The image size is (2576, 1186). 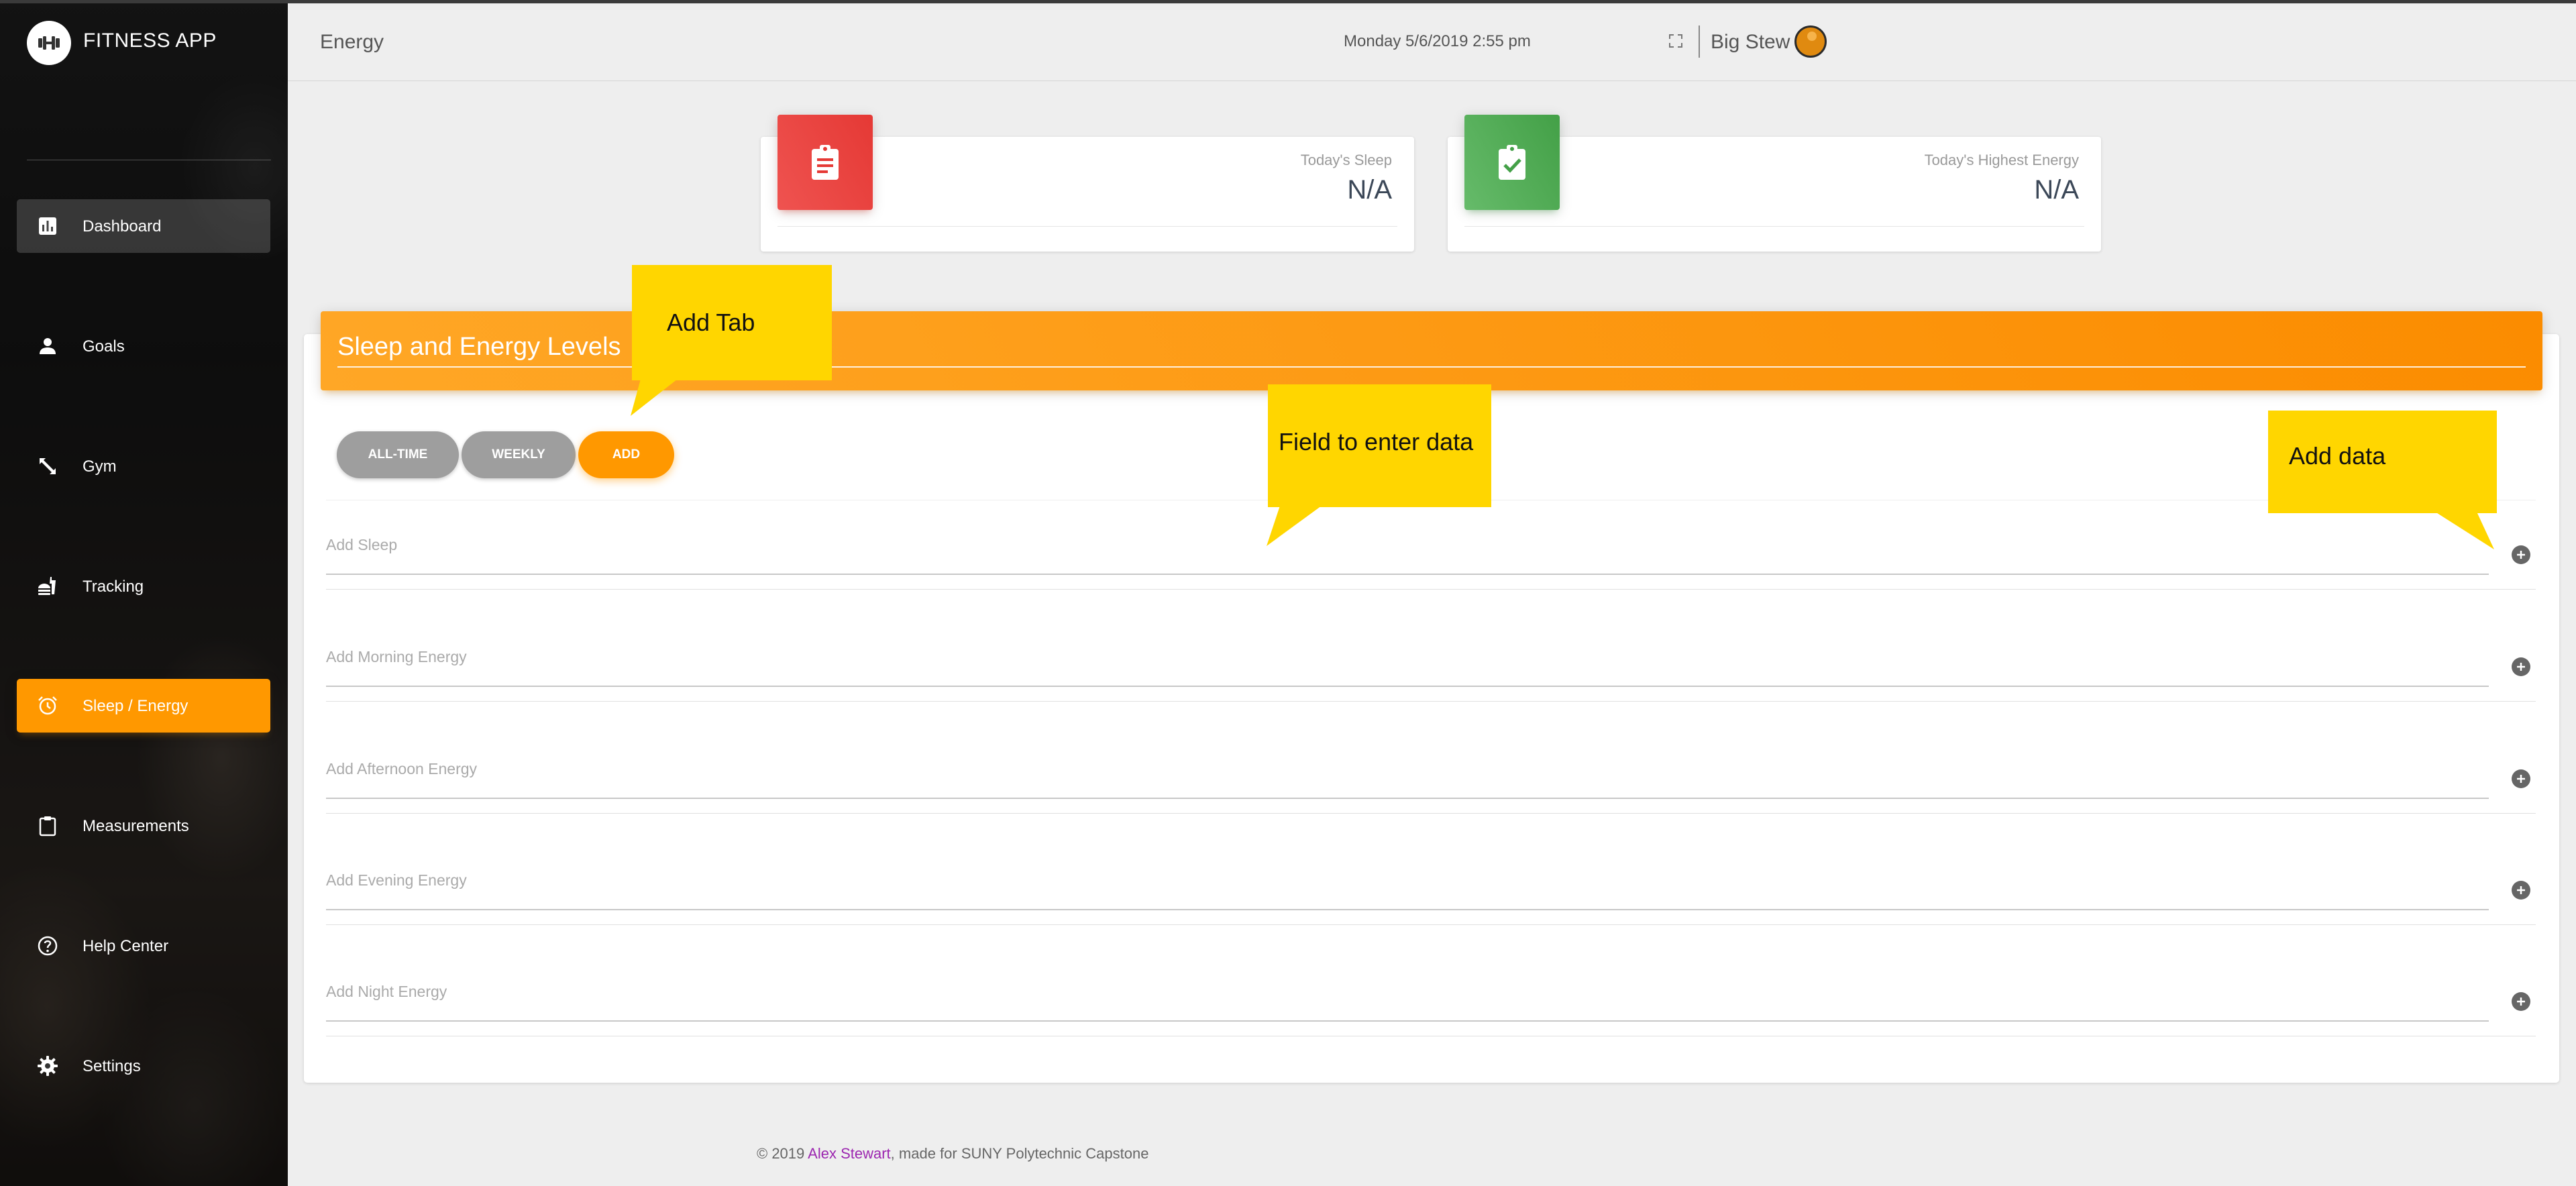 I want to click on tab-add: ADD, so click(x=626, y=454).